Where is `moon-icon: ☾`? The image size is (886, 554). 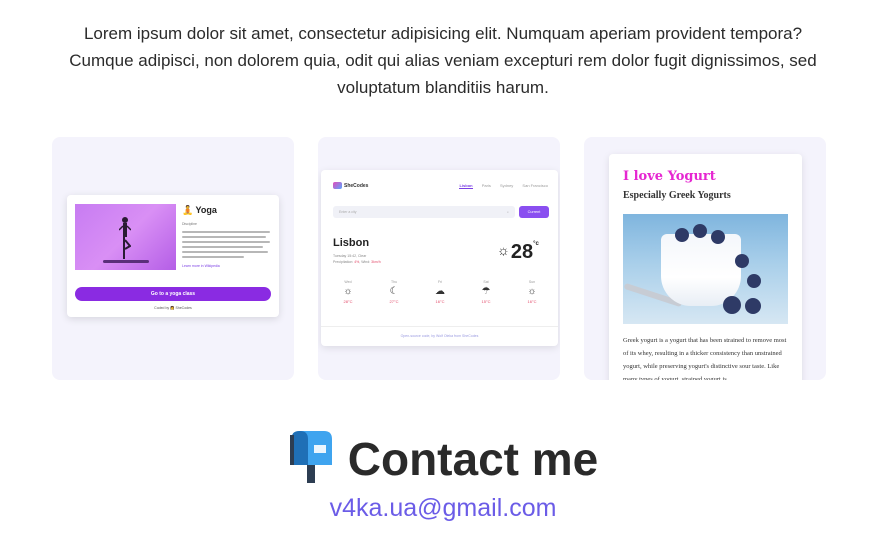 moon-icon: ☾ is located at coordinates (394, 291).